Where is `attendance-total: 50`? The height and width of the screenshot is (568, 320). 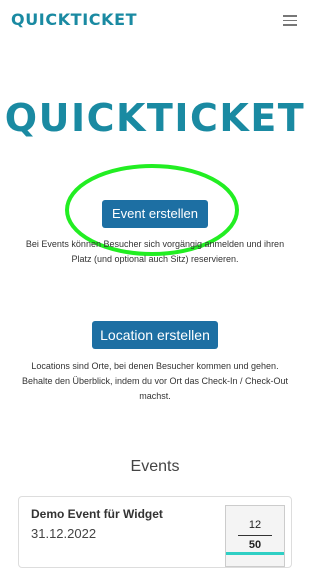 attendance-total: 50 is located at coordinates (255, 545).